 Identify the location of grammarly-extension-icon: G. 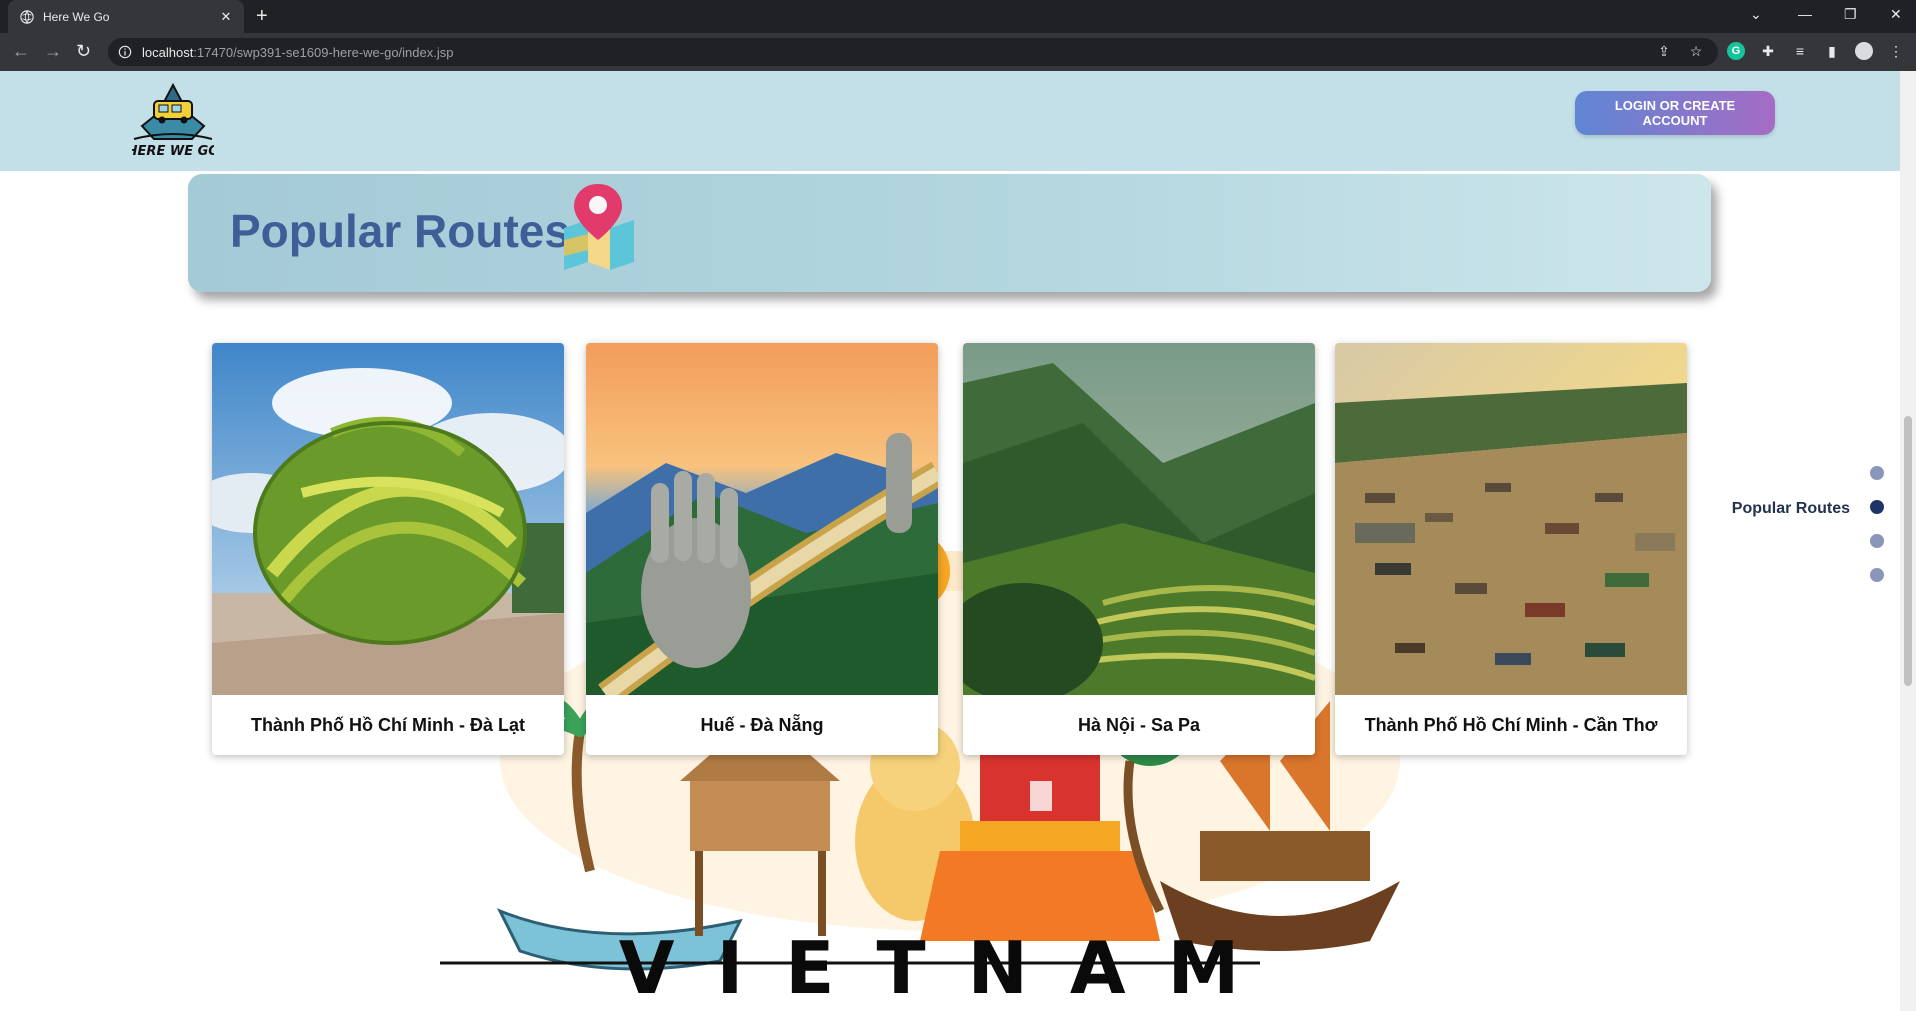
(1736, 51).